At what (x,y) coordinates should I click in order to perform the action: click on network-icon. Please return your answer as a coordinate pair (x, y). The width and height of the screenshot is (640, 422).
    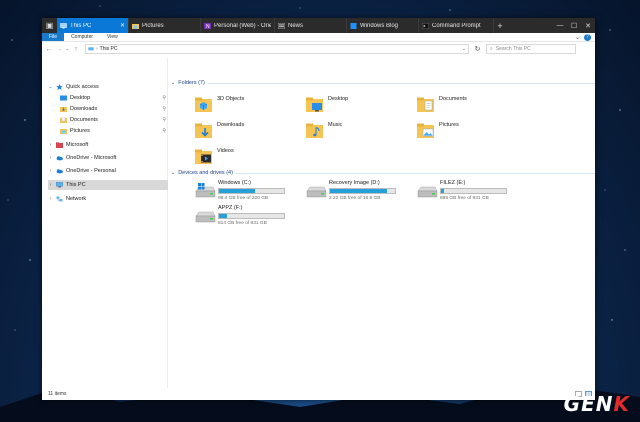
    Looking at the image, I should click on (59, 199).